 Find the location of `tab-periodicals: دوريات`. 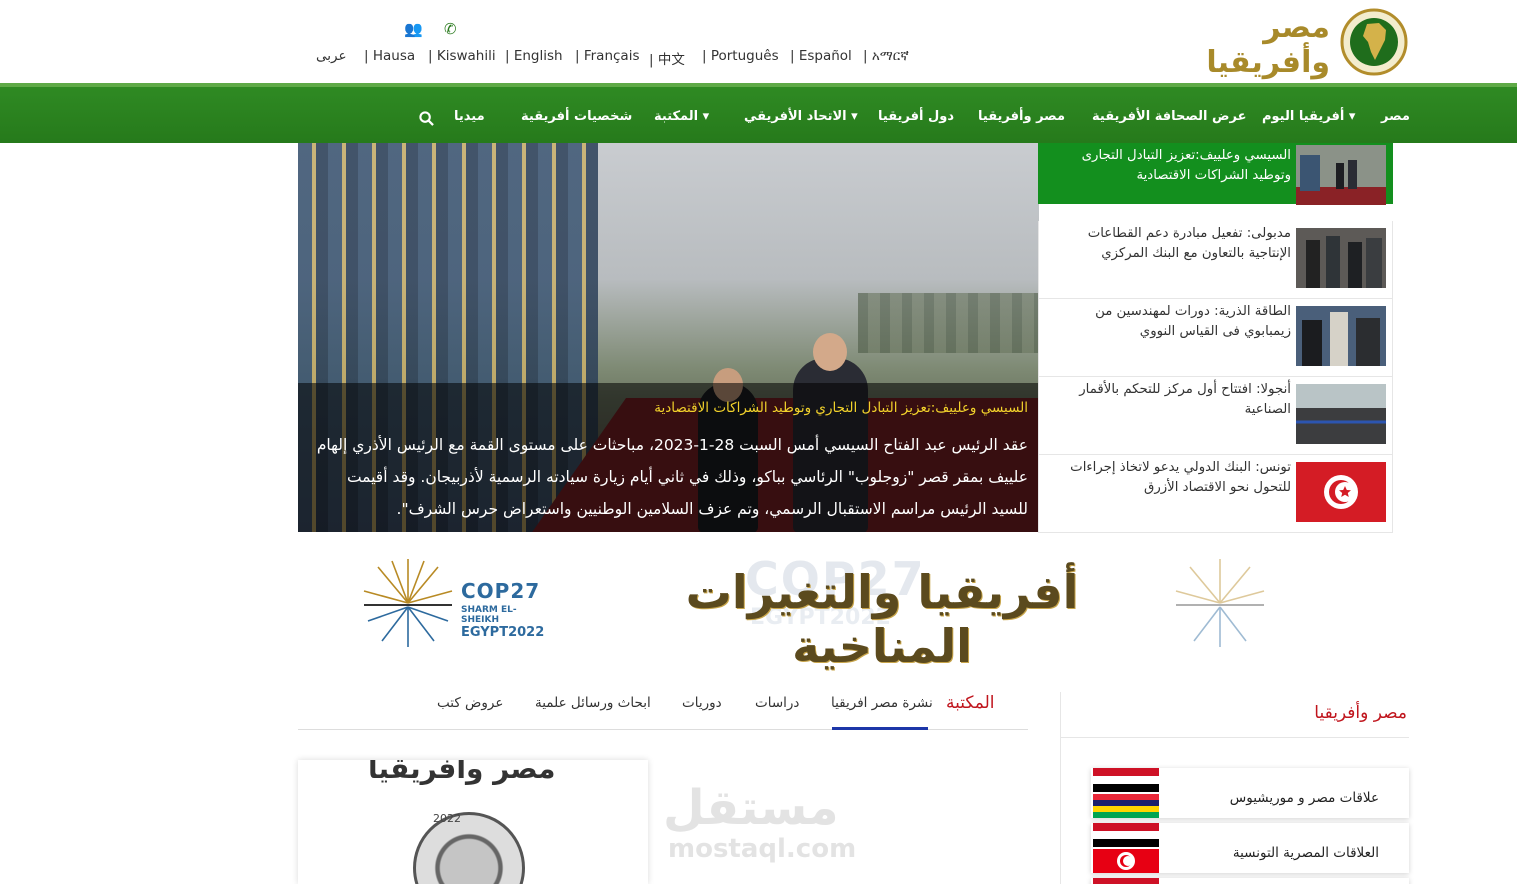

tab-periodicals: دوريات is located at coordinates (702, 703).